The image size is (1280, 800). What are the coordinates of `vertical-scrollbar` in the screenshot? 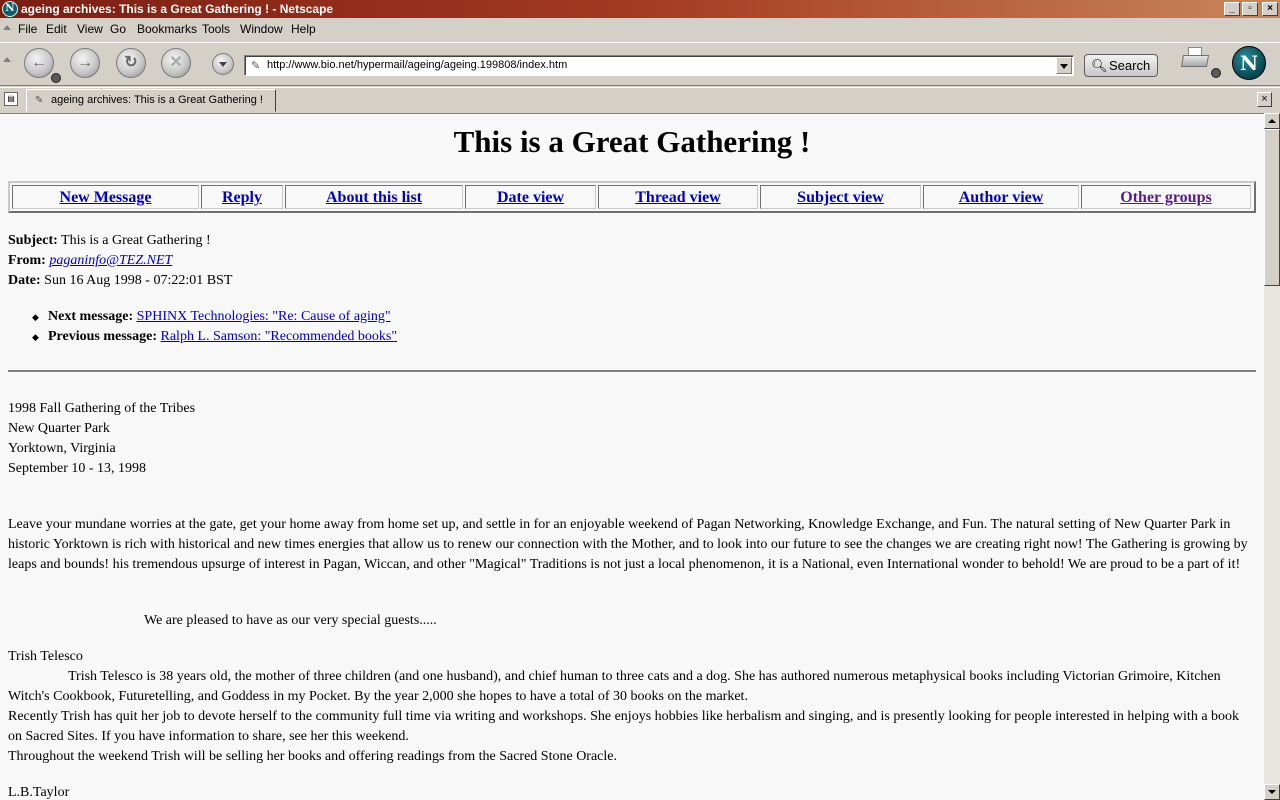 It's located at (1272, 456).